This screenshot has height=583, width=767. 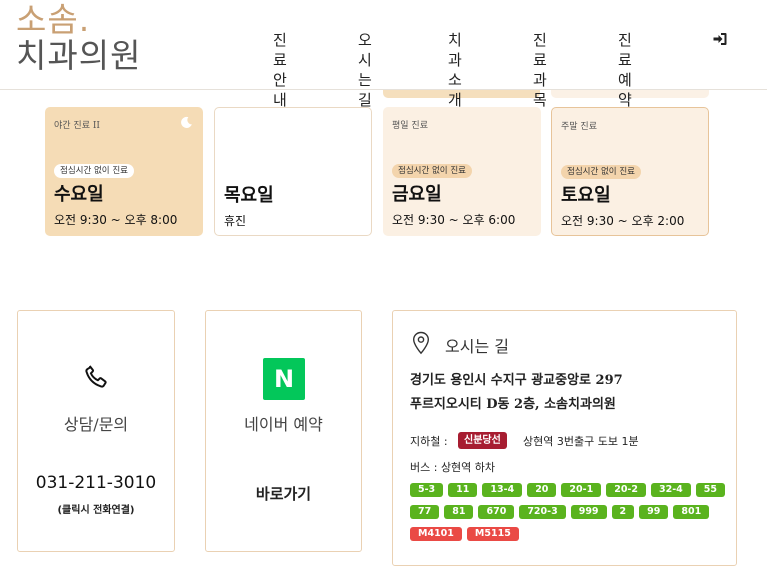 I want to click on bus-badge: 670, so click(x=496, y=512).